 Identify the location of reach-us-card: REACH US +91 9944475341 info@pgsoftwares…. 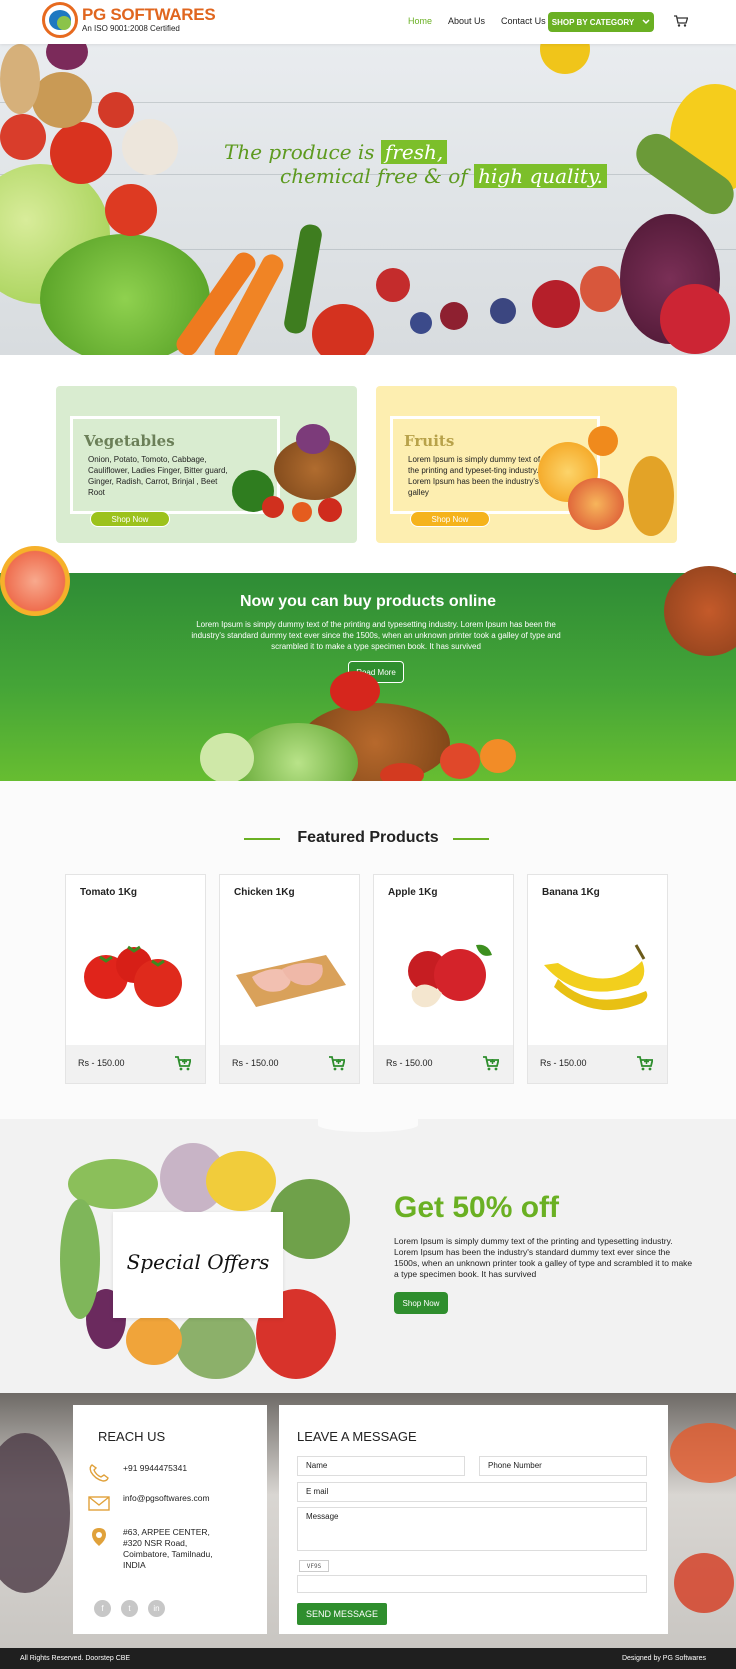
(170, 1519).